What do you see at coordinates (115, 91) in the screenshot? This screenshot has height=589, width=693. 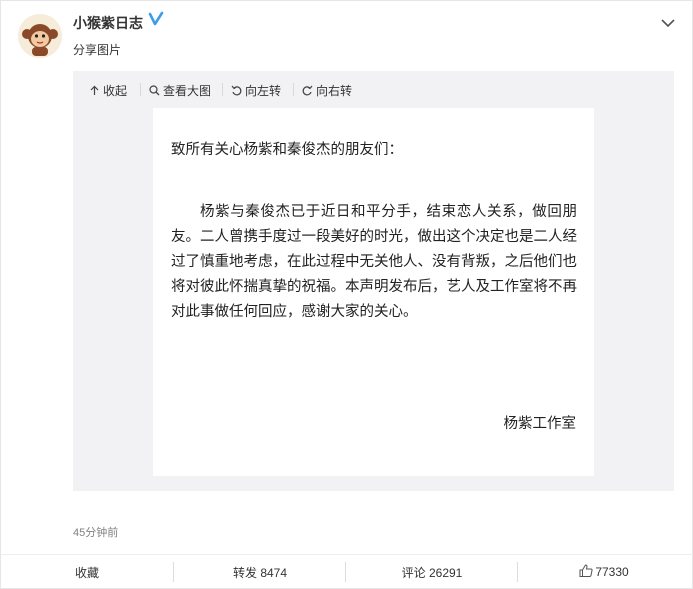 I see `collapse-label: 收起` at bounding box center [115, 91].